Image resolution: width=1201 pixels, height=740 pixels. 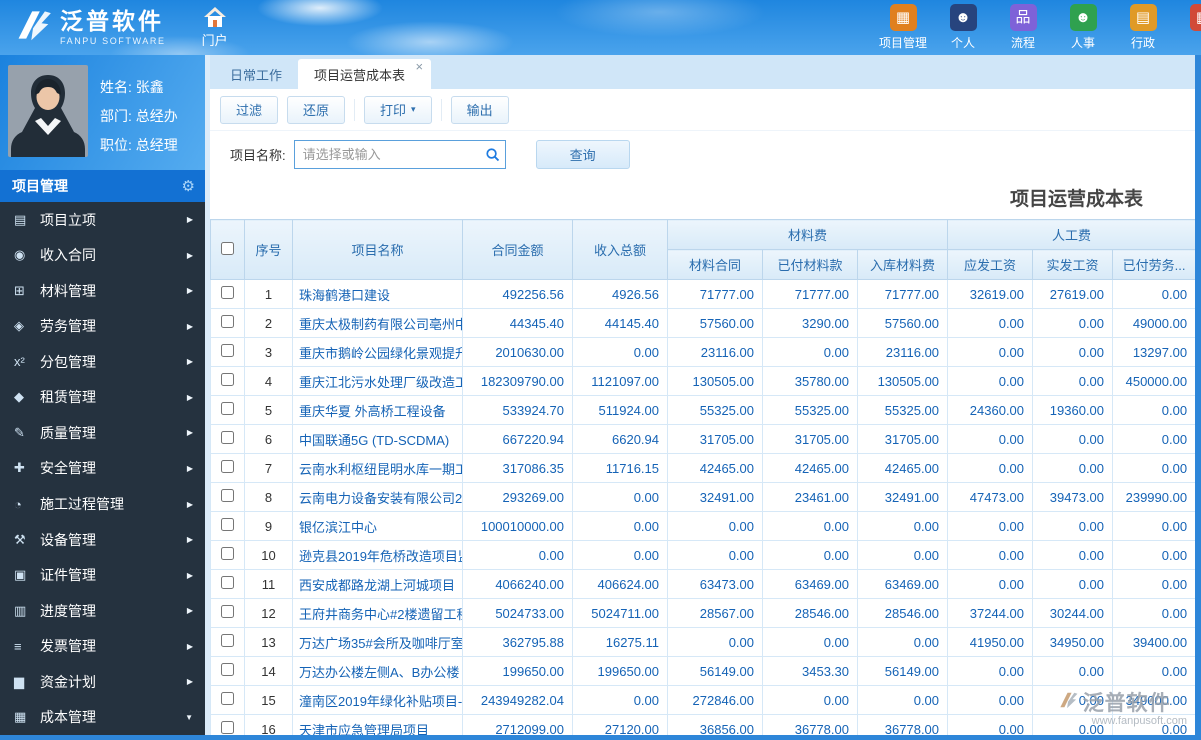 I want to click on amount-cell: 27120.00, so click(x=620, y=724).